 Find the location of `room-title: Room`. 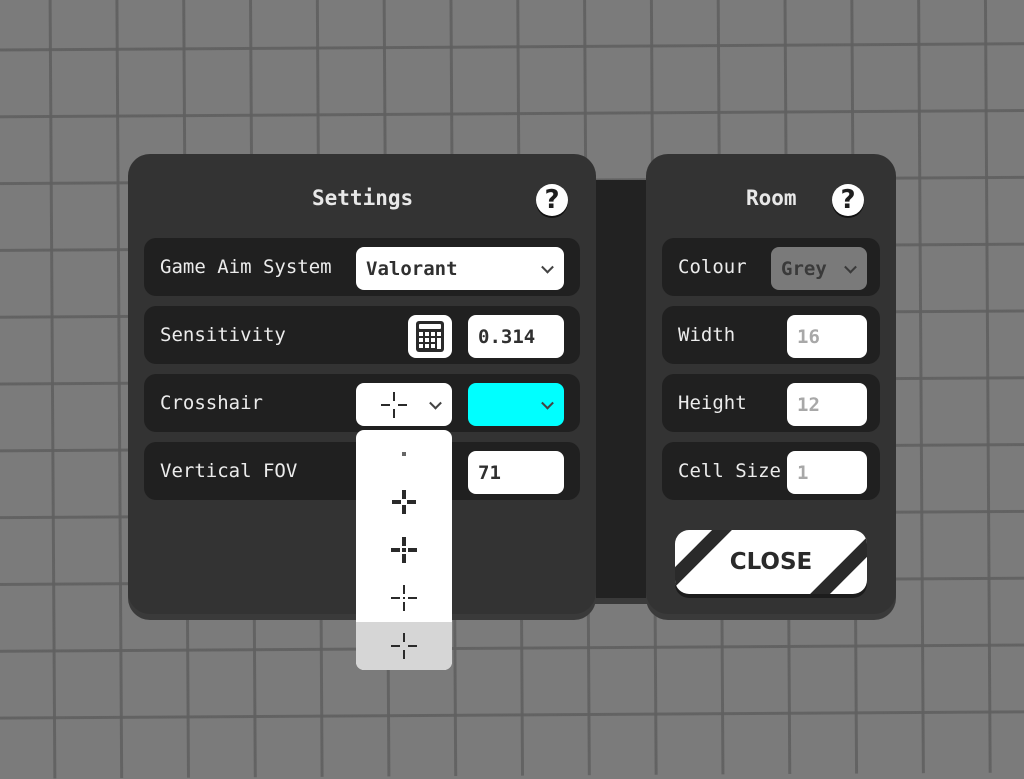

room-title: Room is located at coordinates (771, 198).